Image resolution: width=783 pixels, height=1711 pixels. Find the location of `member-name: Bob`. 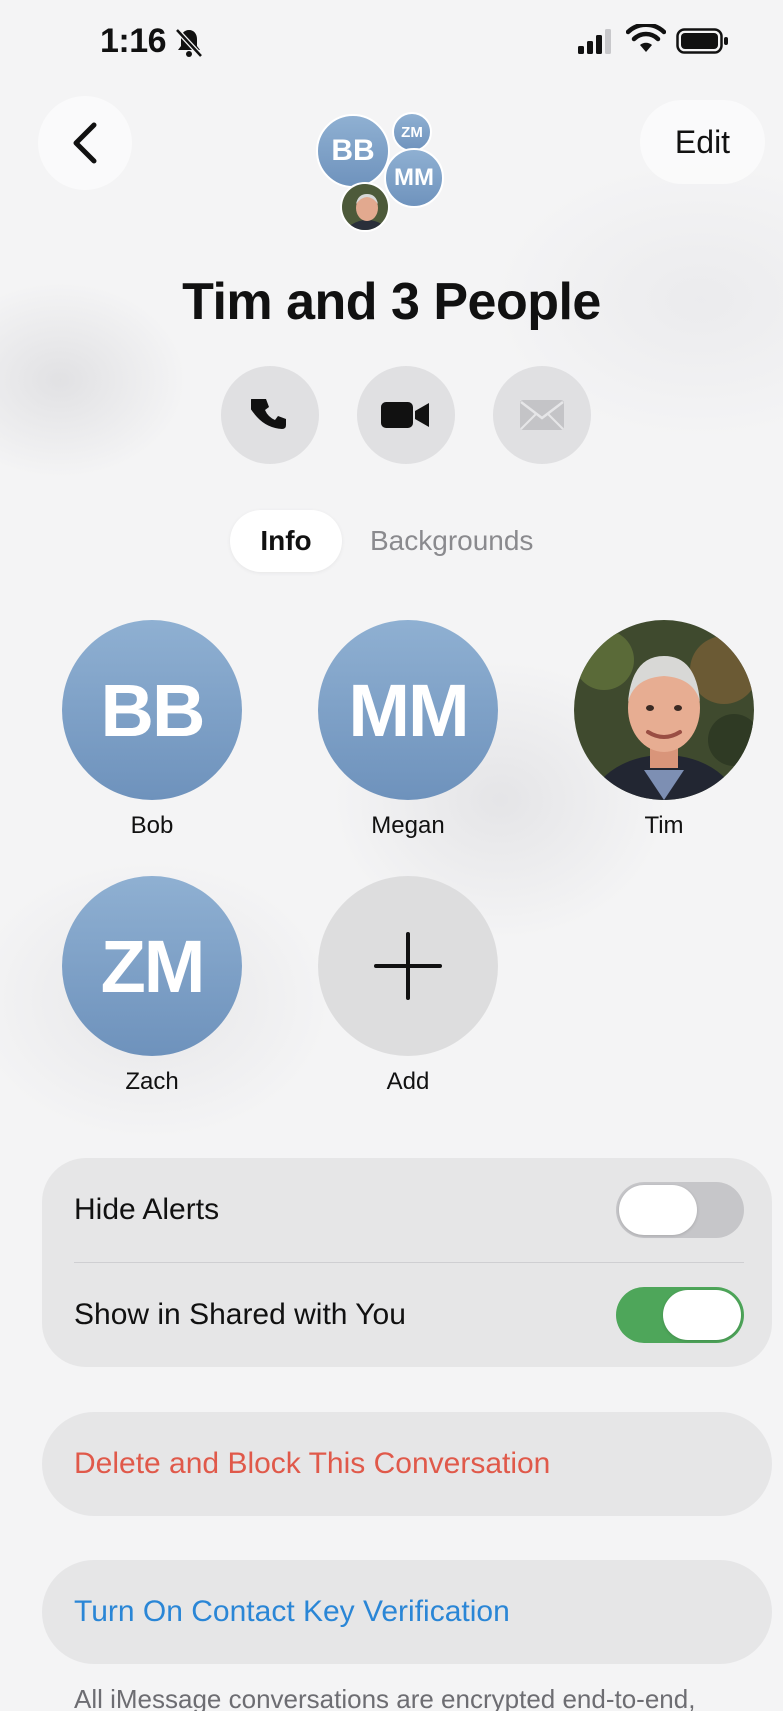

member-name: Bob is located at coordinates (152, 825).